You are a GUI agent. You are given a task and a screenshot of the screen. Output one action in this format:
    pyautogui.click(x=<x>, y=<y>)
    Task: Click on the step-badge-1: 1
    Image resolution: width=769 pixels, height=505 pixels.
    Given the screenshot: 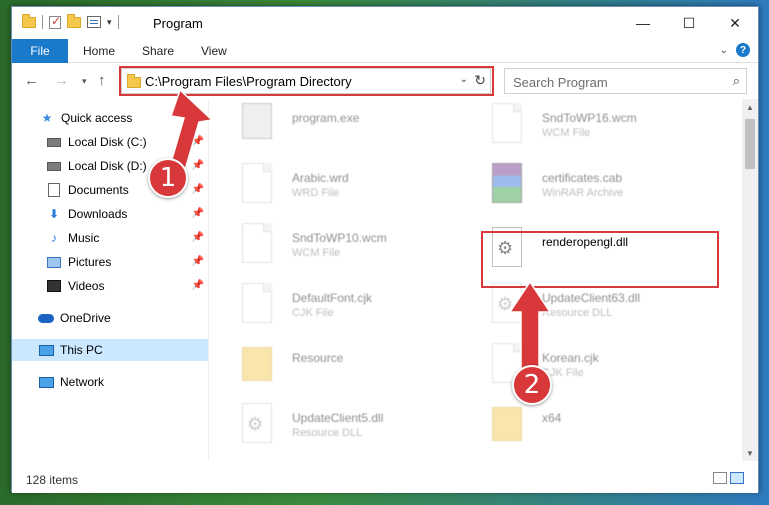 What is the action you would take?
    pyautogui.click(x=168, y=178)
    